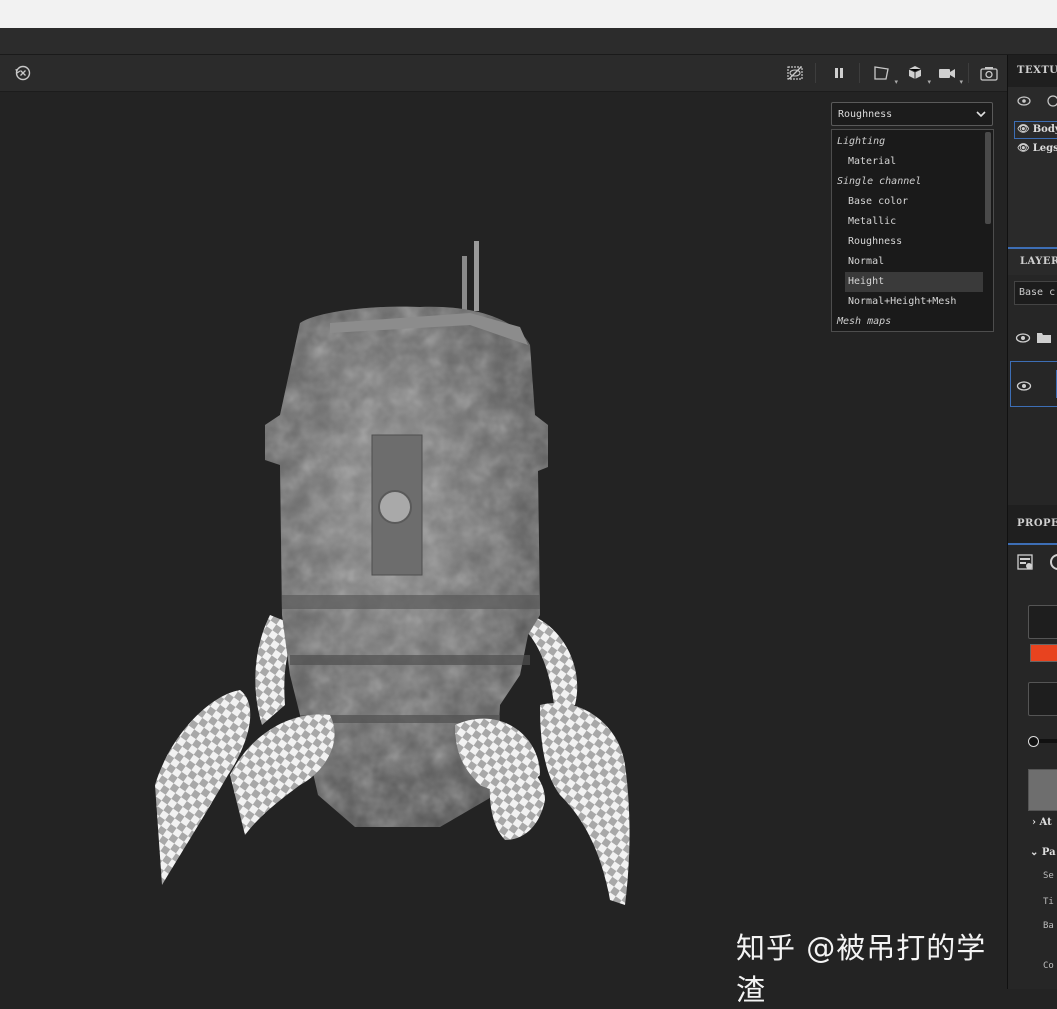 Image resolution: width=1057 pixels, height=1009 pixels. Describe the element at coordinates (1048, 852) in the screenshot. I see `section-label: Pa` at that location.